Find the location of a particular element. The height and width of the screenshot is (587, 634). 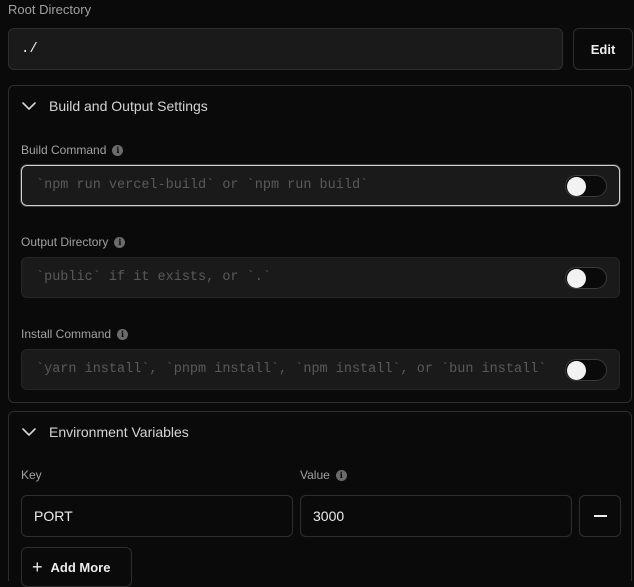

key-label-text: Key is located at coordinates (31, 475).